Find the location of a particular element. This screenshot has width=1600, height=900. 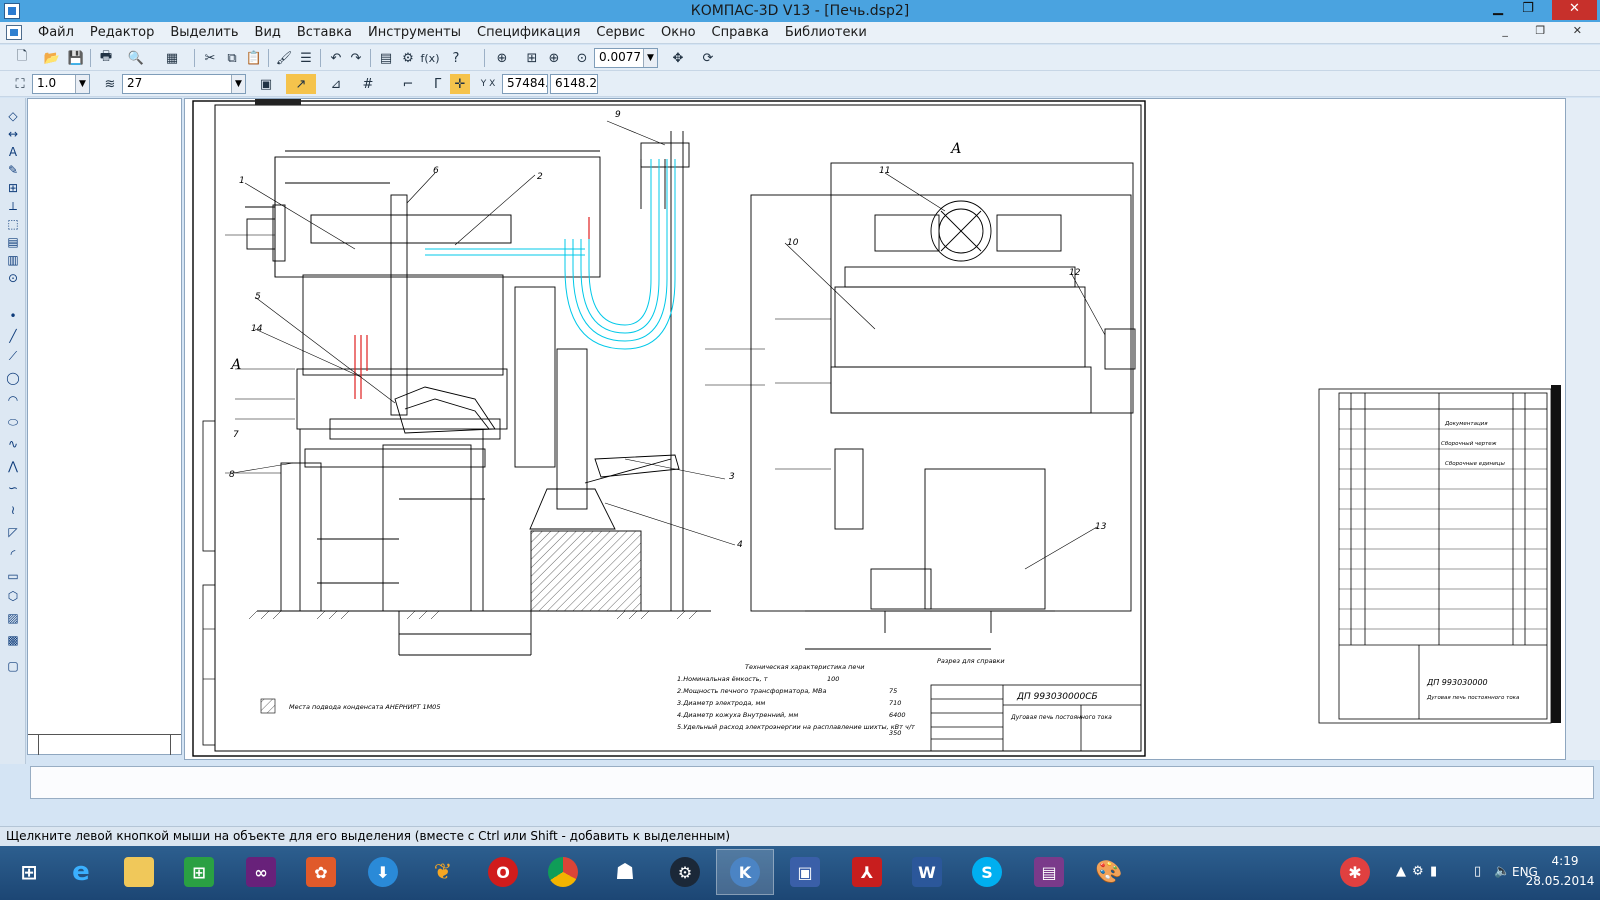

geometry-icon: ◇ is located at coordinates (13, 116).